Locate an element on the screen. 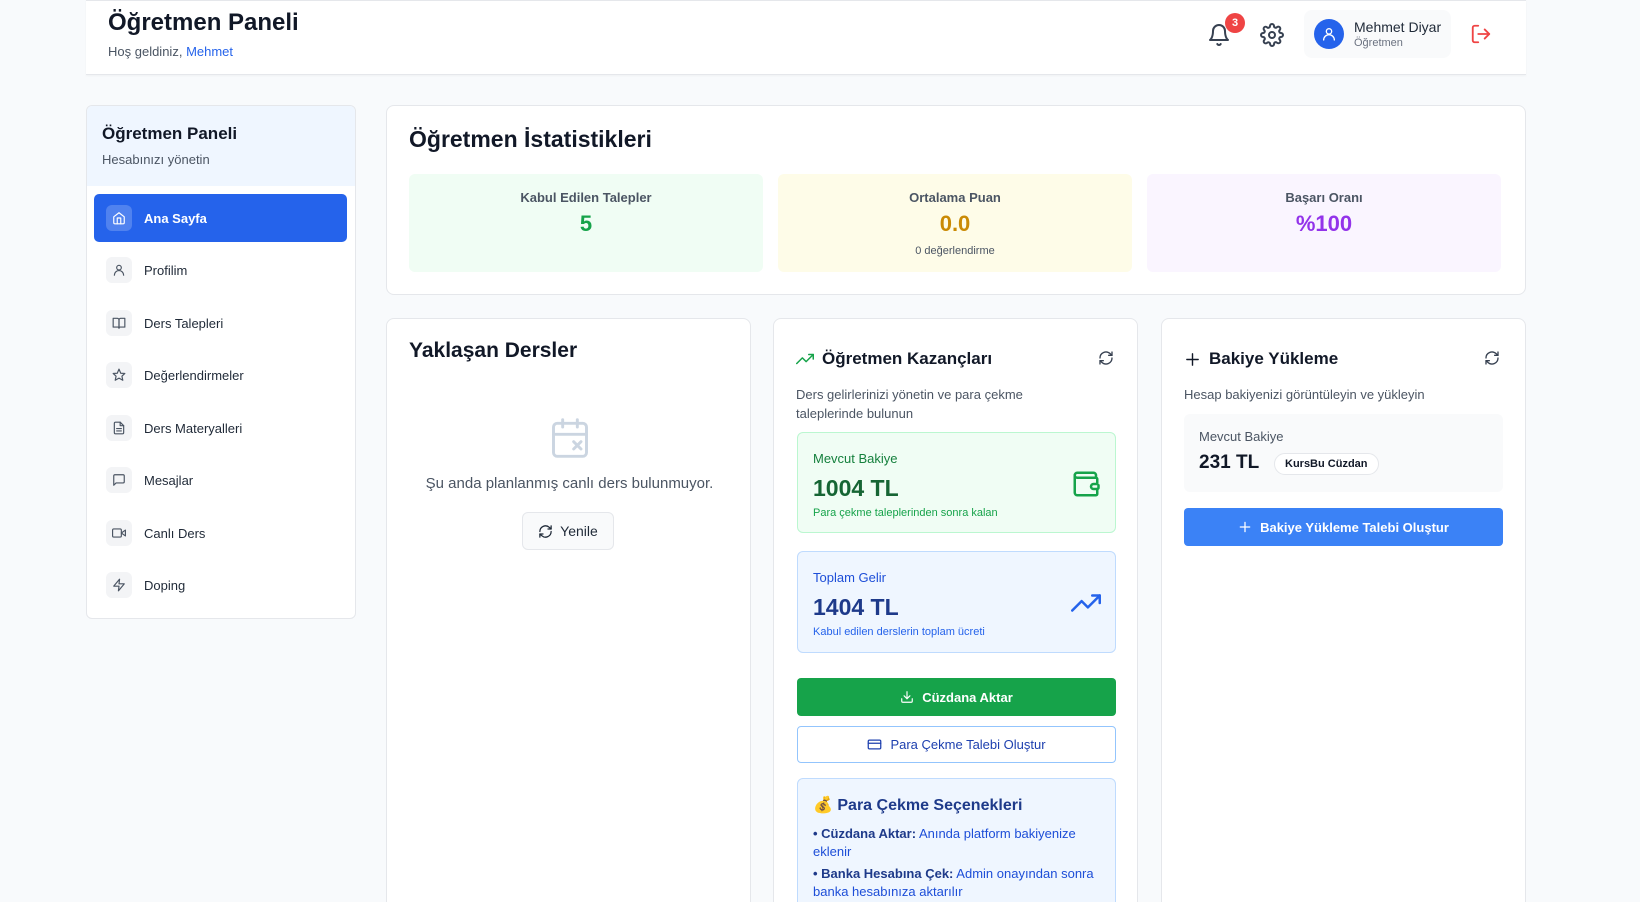 The height and width of the screenshot is (902, 1640). gear-icon is located at coordinates (1272, 35).